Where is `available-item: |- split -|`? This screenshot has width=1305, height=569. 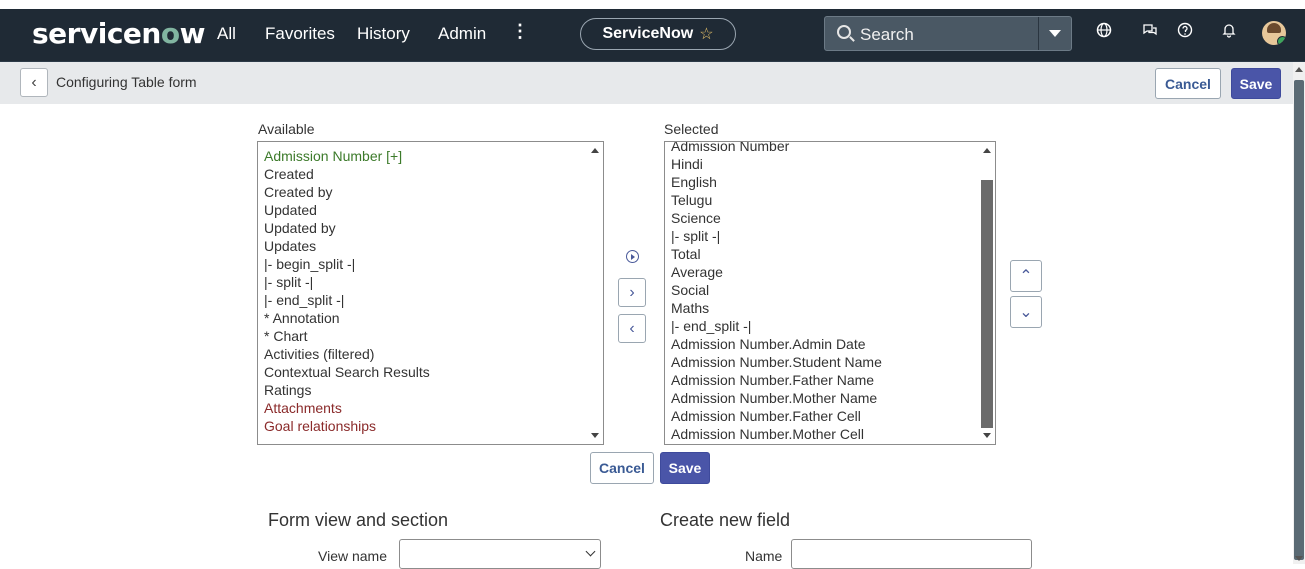 available-item: |- split -| is located at coordinates (347, 282).